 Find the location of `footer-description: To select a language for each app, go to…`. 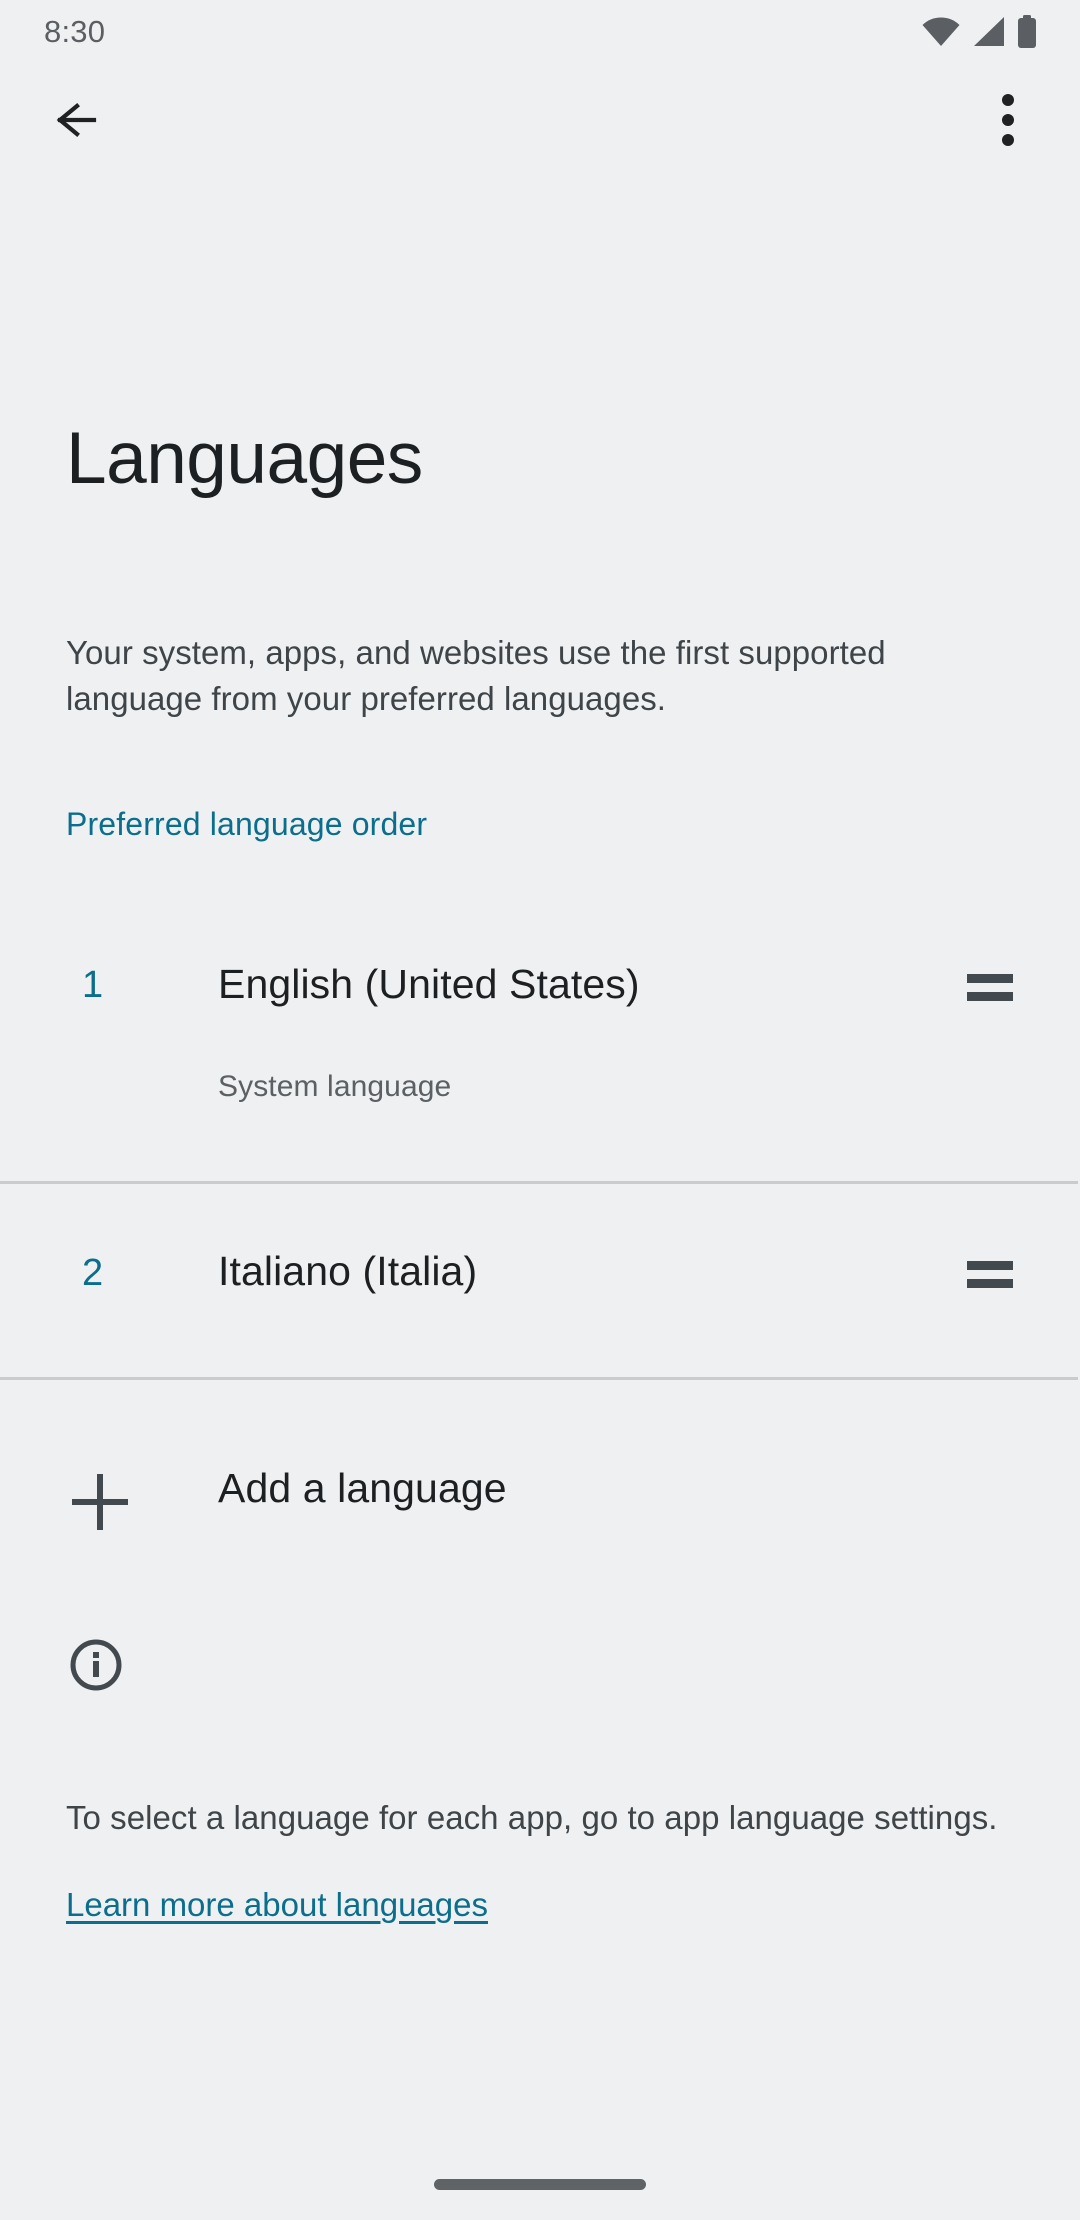

footer-description: To select a language for each app, go to… is located at coordinates (532, 1817).